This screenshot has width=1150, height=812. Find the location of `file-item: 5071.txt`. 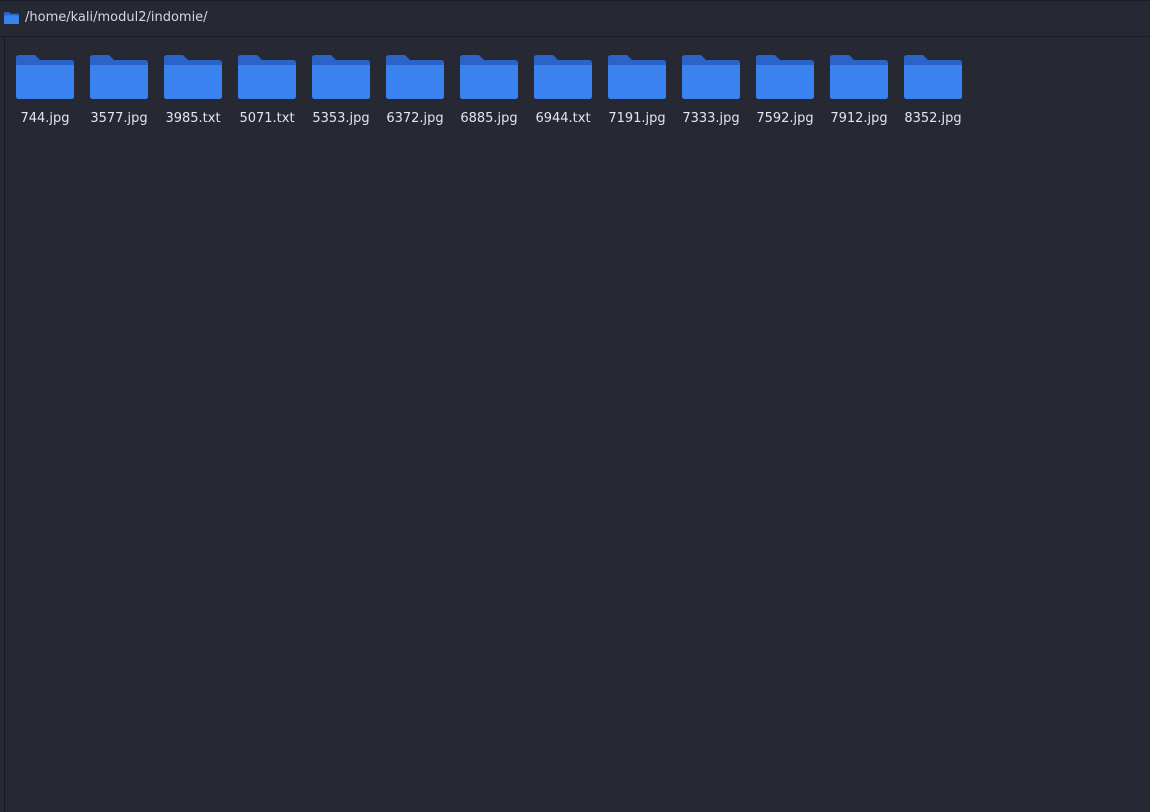

file-item: 5071.txt is located at coordinates (267, 94).